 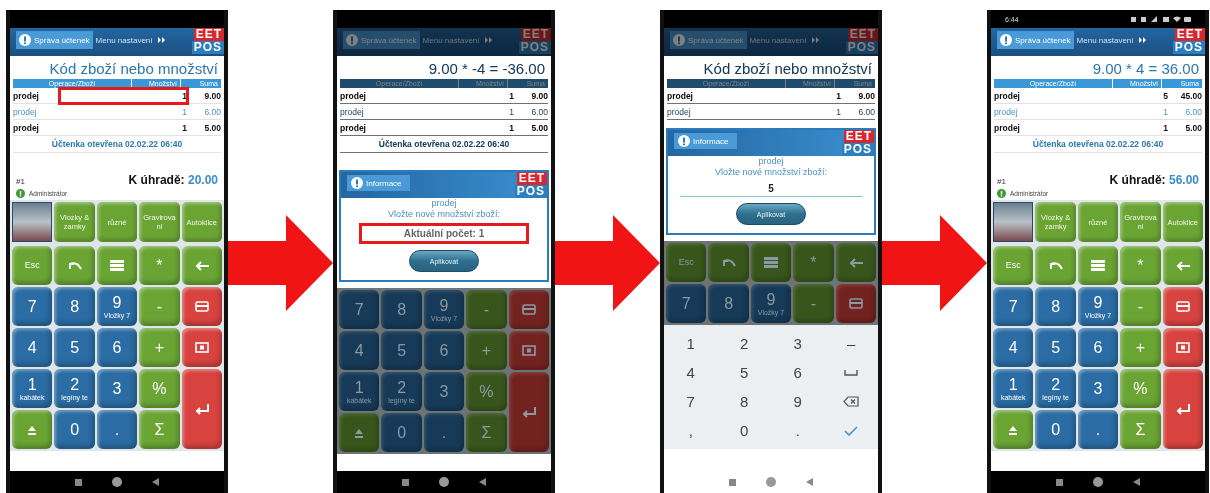 What do you see at coordinates (798, 401) in the screenshot?
I see `keyboard-key: 9` at bounding box center [798, 401].